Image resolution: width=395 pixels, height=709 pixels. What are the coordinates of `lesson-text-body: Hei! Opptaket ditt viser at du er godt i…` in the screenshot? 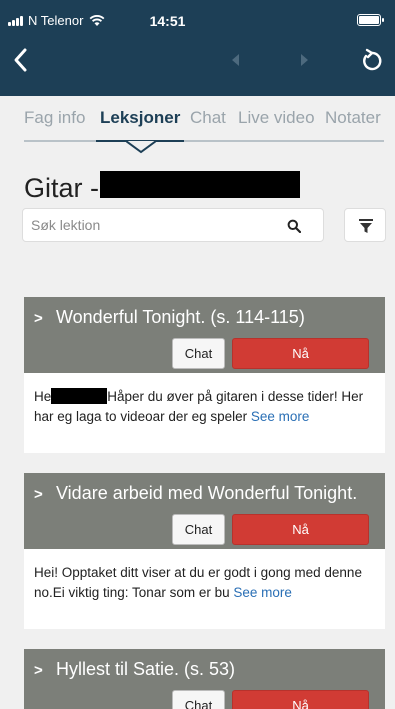 It's located at (198, 582).